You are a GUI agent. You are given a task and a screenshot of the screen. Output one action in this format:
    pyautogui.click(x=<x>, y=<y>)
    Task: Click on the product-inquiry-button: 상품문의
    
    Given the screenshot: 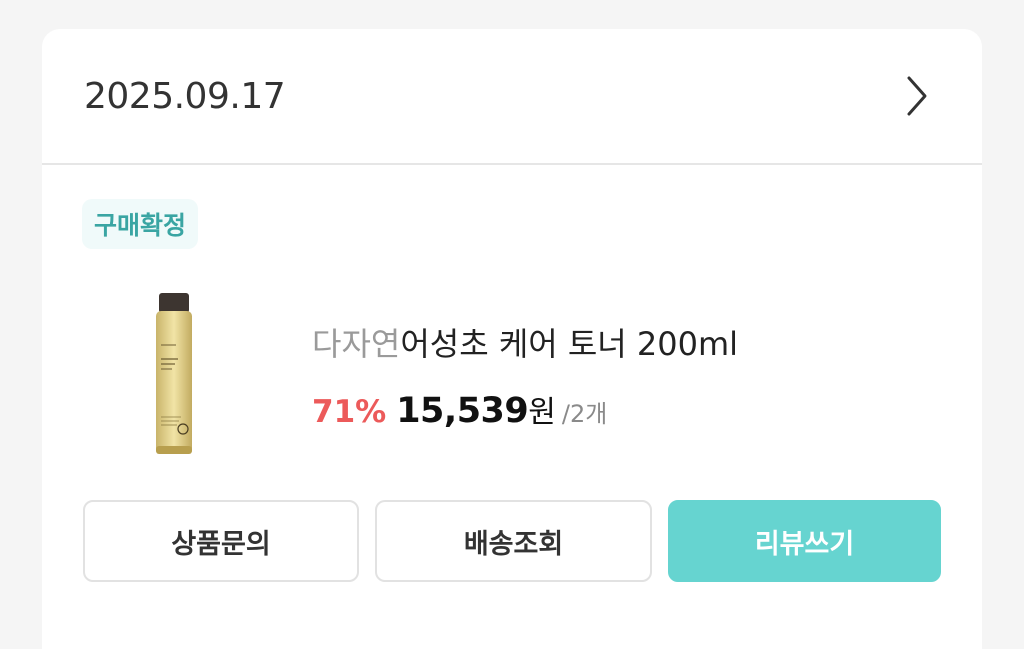 What is the action you would take?
    pyautogui.click(x=221, y=541)
    